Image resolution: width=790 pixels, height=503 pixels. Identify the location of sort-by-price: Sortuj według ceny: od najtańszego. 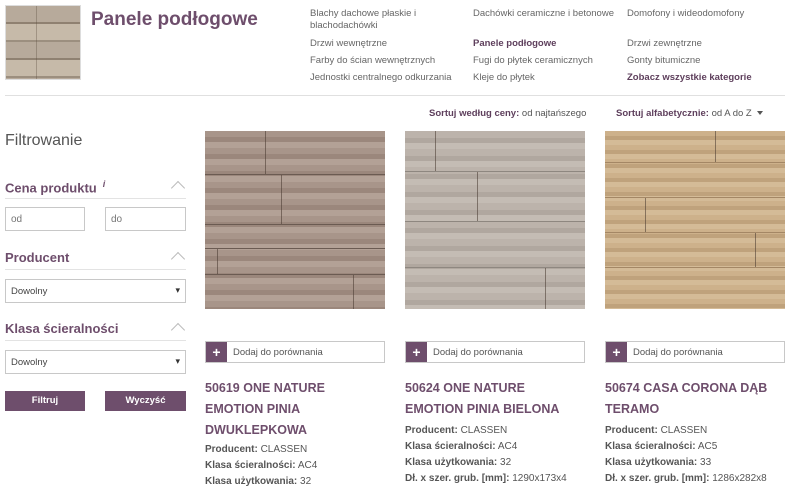
(507, 113).